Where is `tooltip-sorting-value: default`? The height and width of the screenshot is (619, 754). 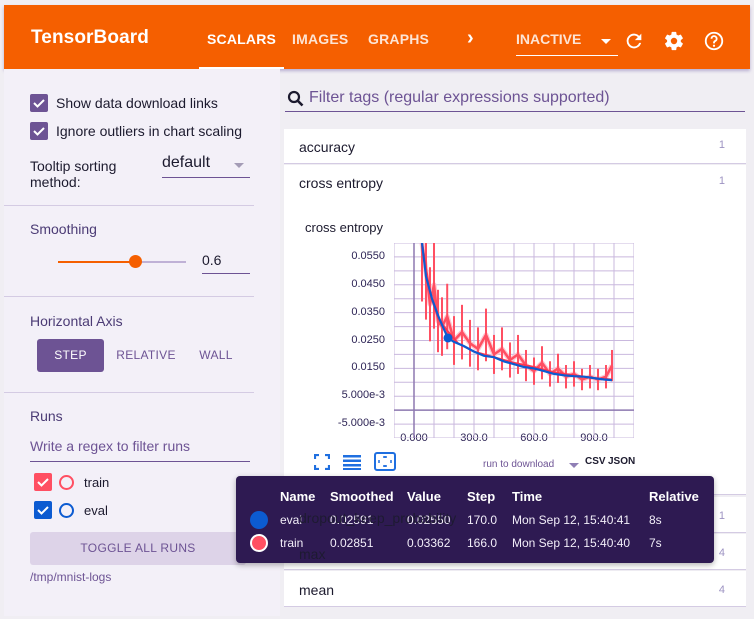 tooltip-sorting-value: default is located at coordinates (186, 162).